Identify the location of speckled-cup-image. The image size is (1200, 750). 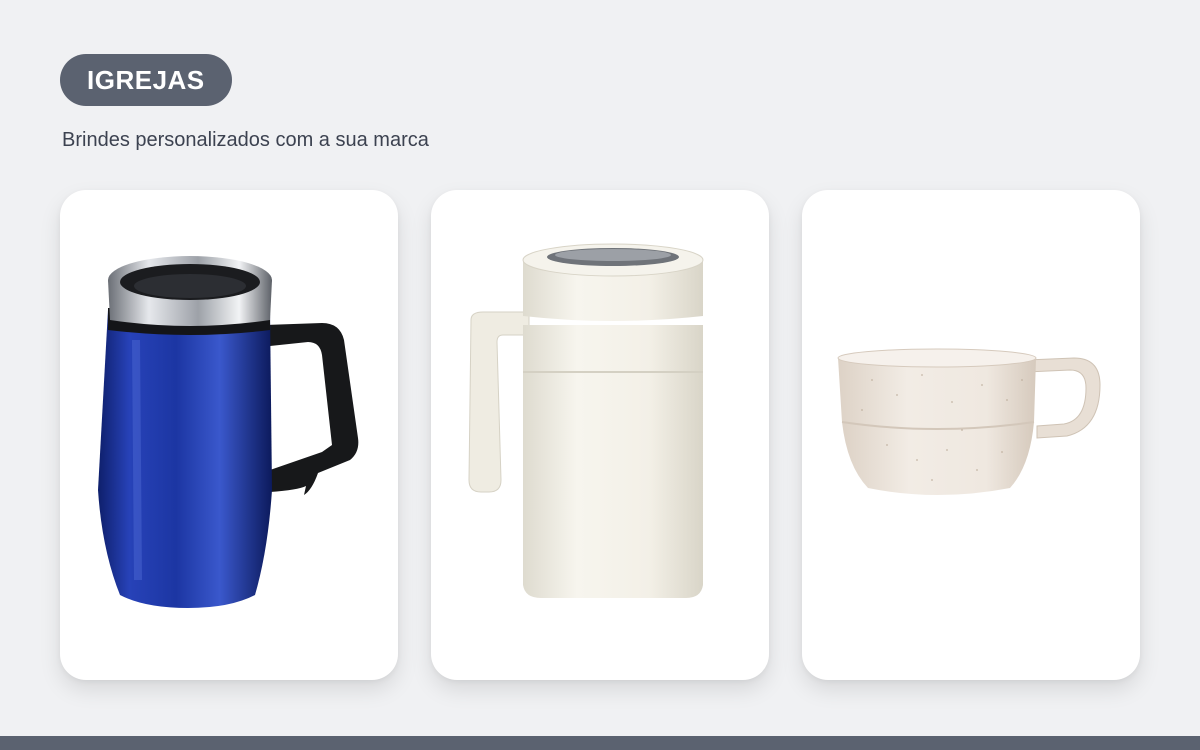
(969, 421).